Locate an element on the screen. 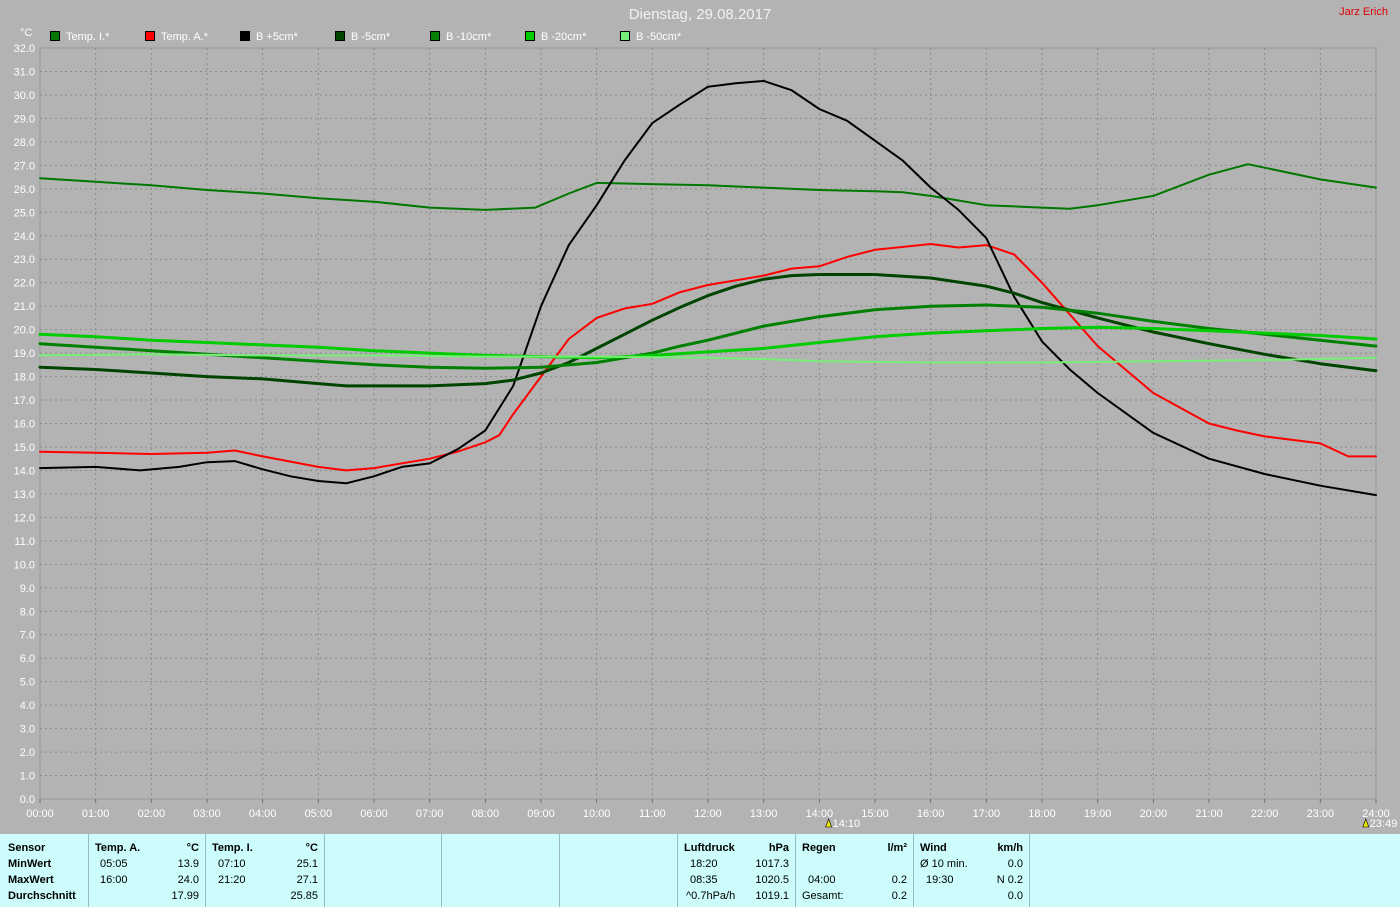 The image size is (1400, 907). y-tick-label: 22.0 is located at coordinates (24, 284).